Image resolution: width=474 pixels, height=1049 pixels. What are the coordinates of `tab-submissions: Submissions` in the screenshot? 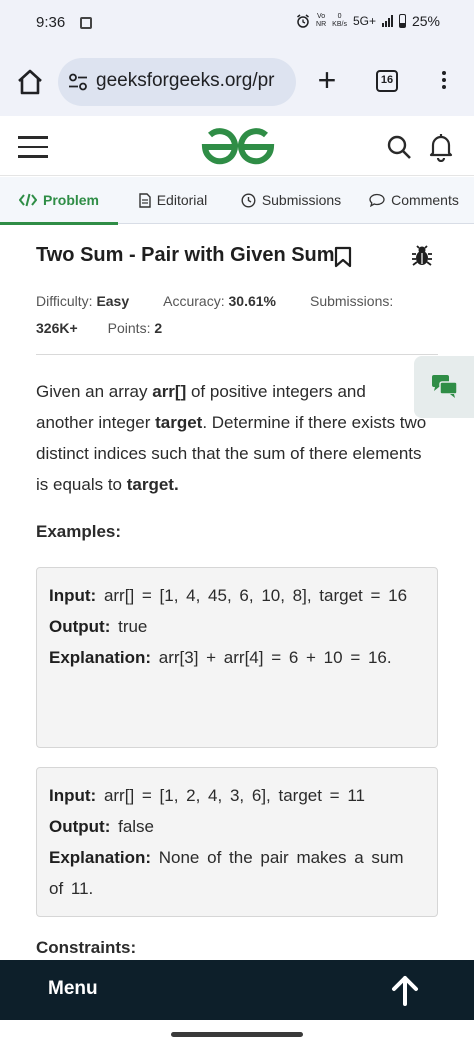 It's located at (291, 200).